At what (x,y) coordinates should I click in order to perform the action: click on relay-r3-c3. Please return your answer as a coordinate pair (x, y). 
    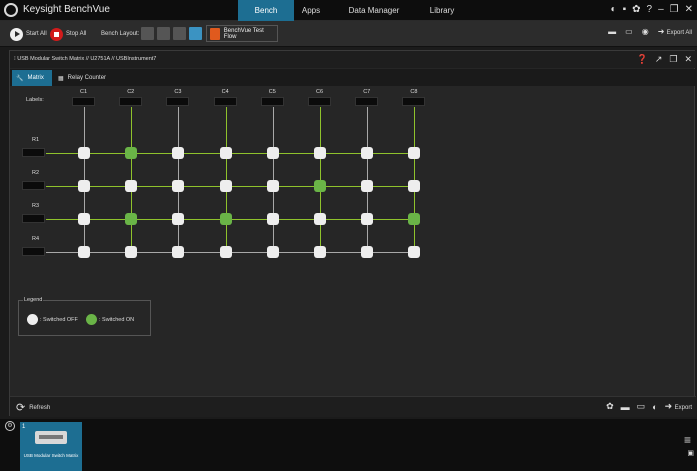
    Looking at the image, I should click on (178, 219).